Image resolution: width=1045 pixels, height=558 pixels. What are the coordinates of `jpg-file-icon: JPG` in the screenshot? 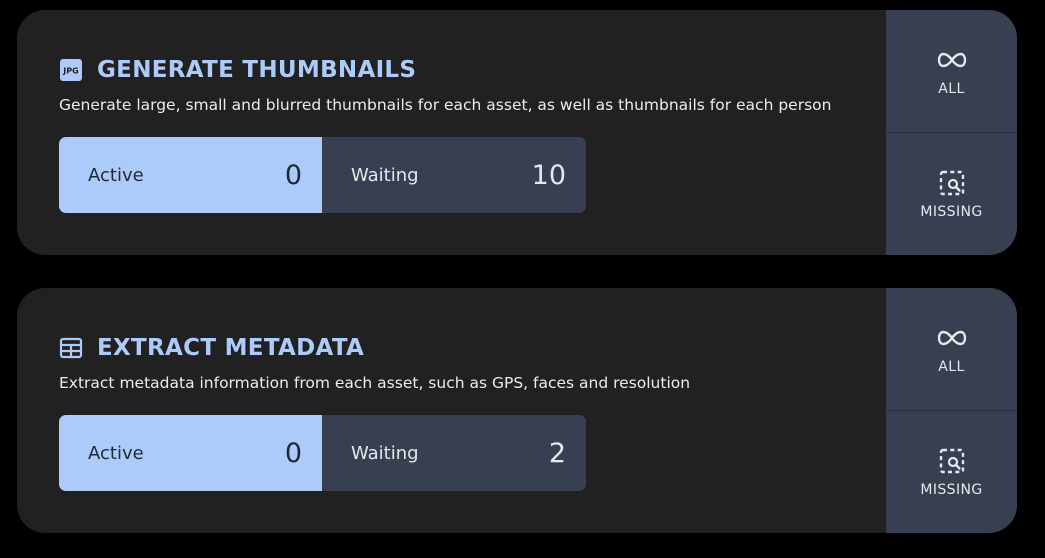 It's located at (71, 70).